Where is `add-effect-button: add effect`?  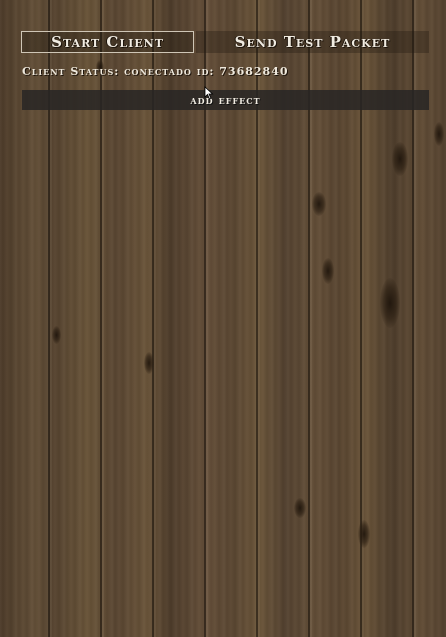
add-effect-button: add effect is located at coordinates (225, 100).